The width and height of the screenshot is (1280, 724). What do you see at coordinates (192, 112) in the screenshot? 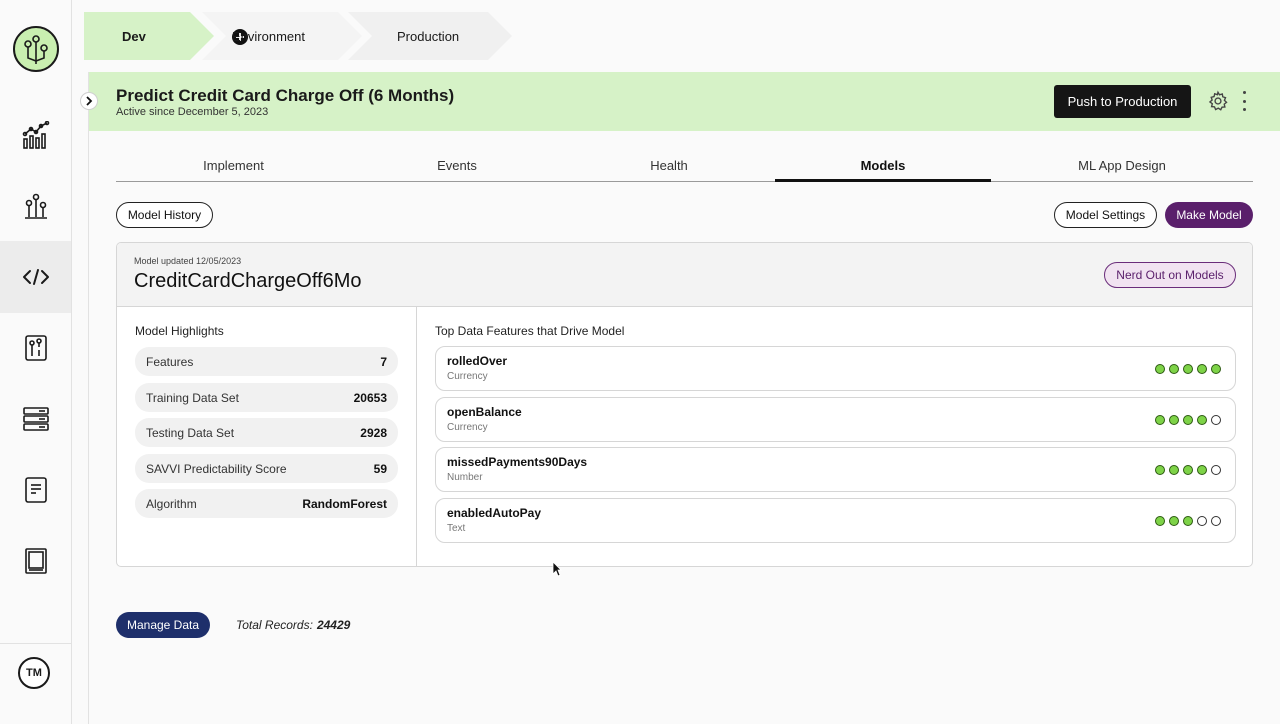
I see `page-subtitle: Active since December 5, 2023` at bounding box center [192, 112].